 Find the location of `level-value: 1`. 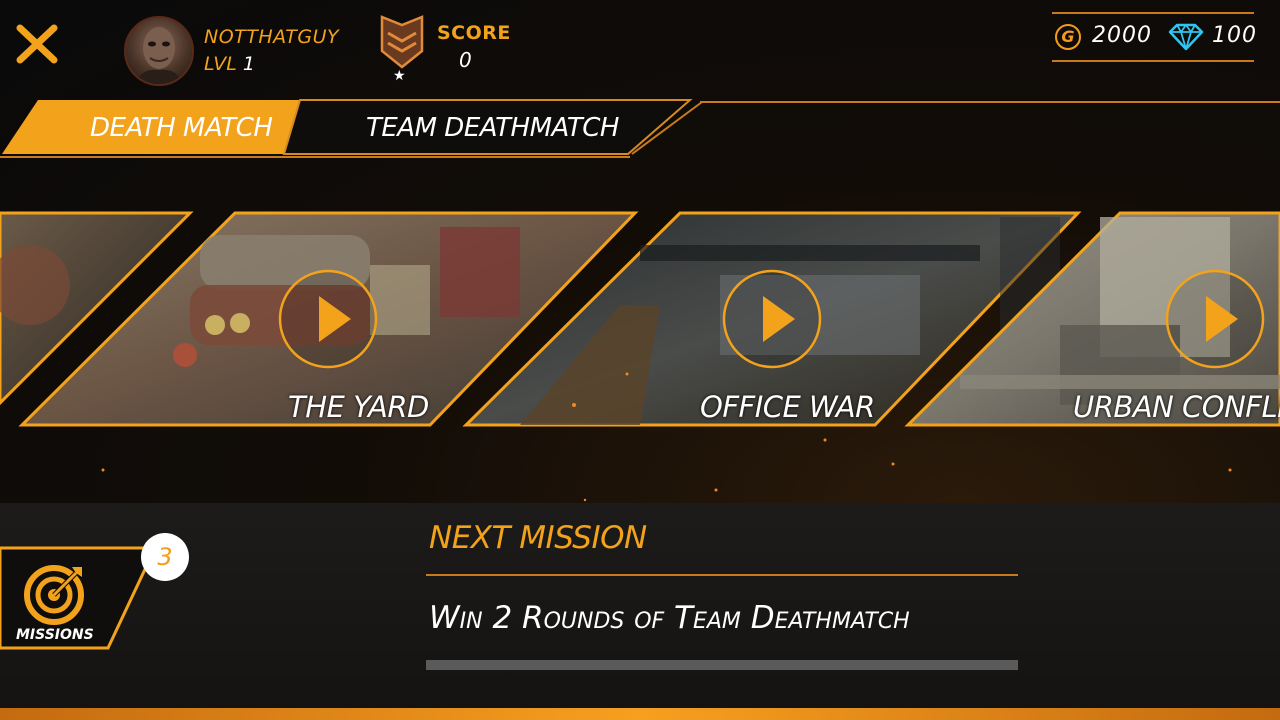

level-value: 1 is located at coordinates (248, 64).